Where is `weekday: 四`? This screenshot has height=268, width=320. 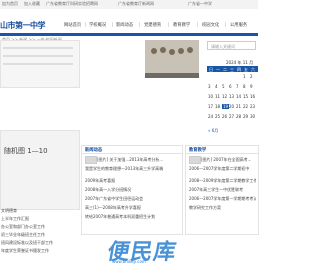 weekday: 四 is located at coordinates (239, 69).